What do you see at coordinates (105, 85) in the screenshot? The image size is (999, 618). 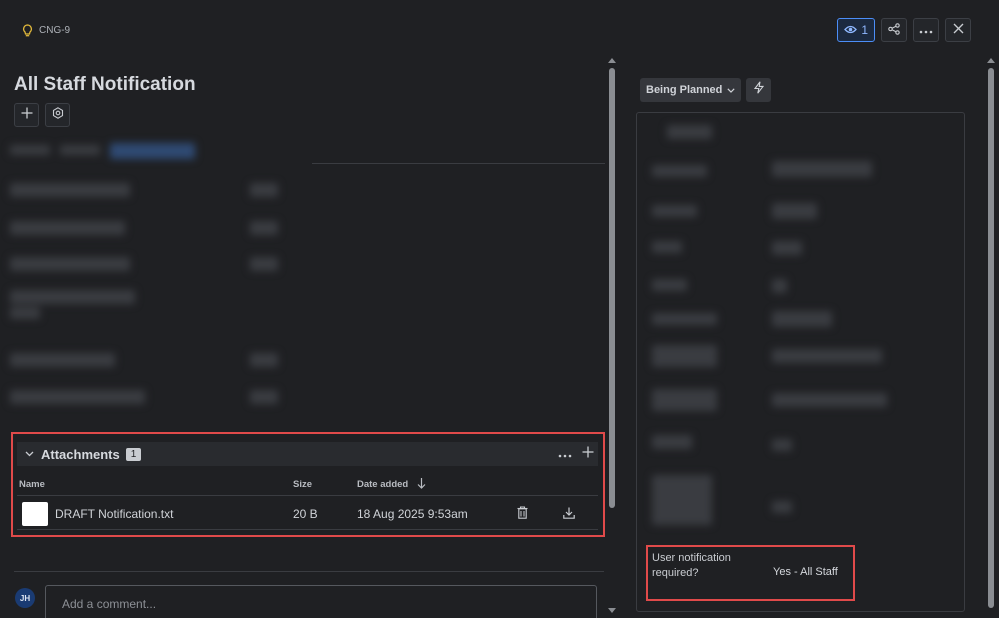 I see `issue-title: All Staff Notification` at bounding box center [105, 85].